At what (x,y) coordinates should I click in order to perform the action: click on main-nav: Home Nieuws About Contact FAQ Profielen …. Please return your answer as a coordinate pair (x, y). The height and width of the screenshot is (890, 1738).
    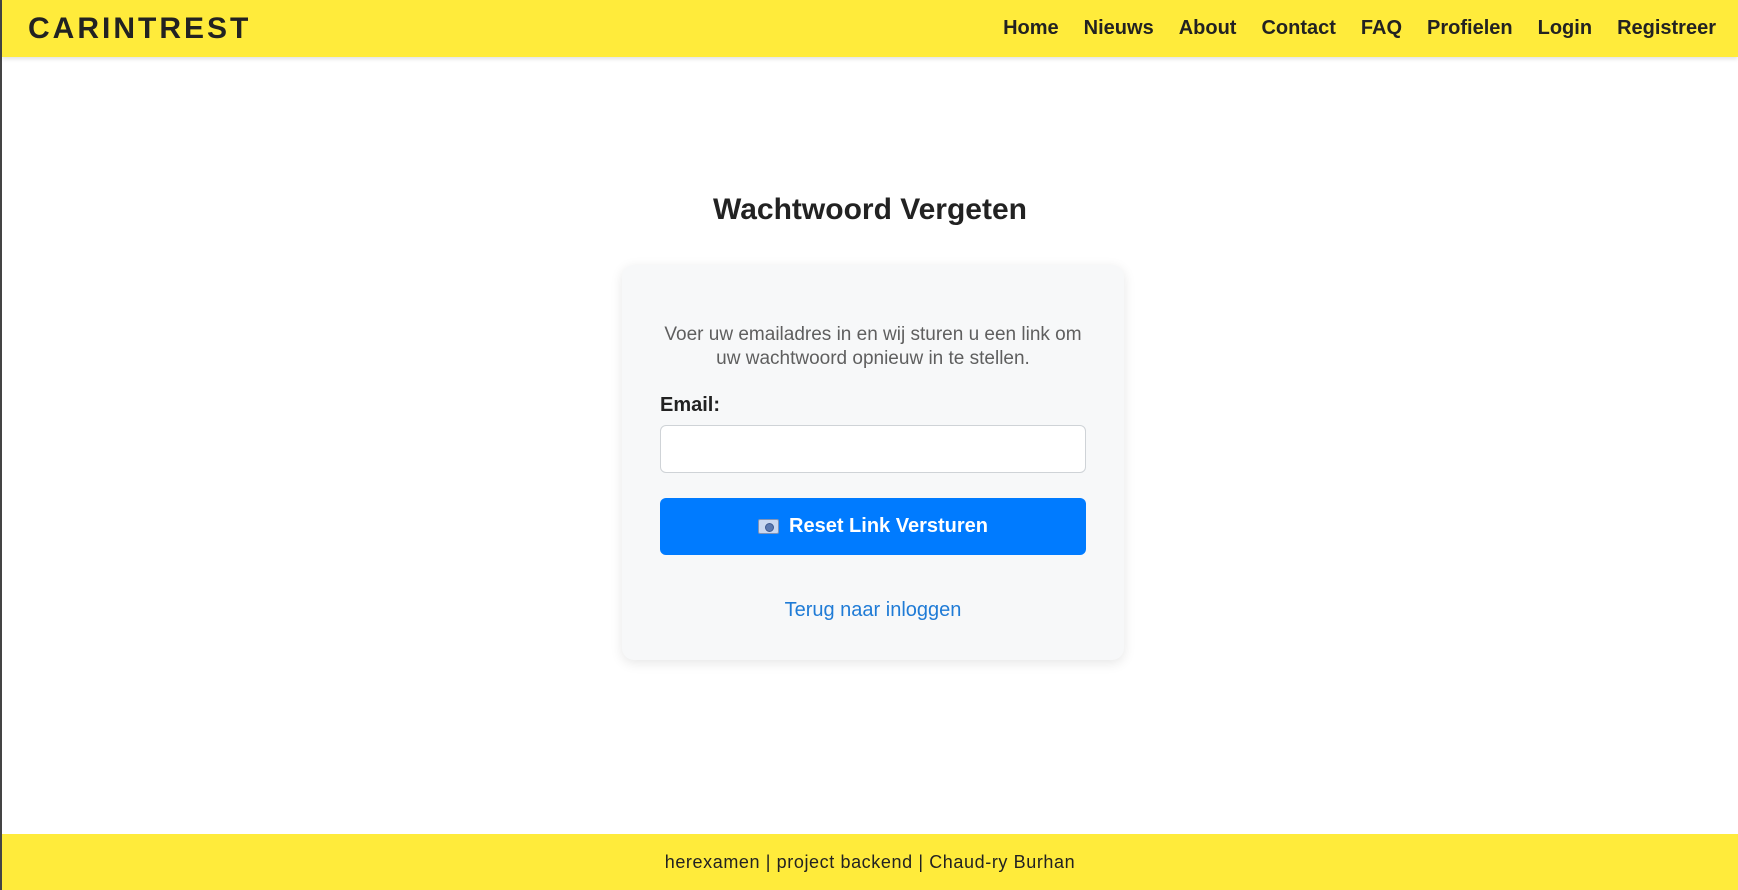
    Looking at the image, I should click on (1359, 28).